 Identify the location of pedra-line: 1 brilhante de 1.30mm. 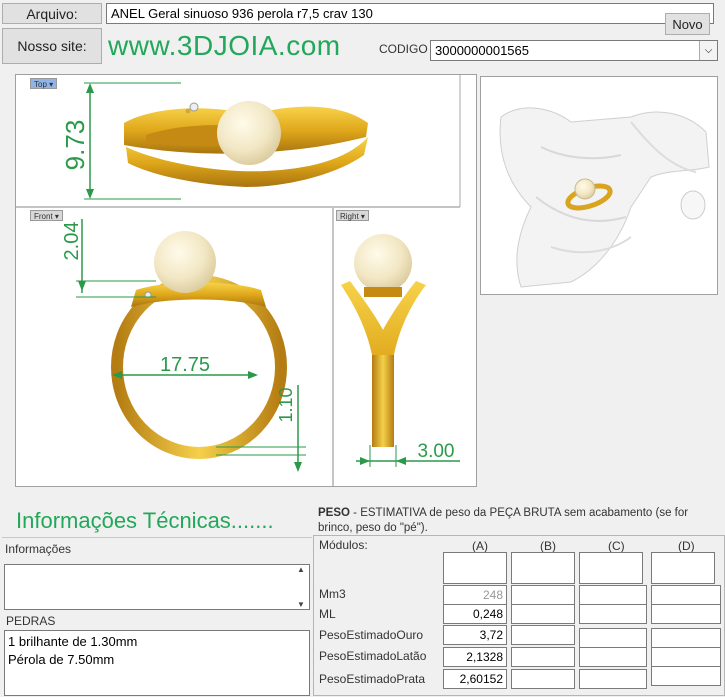
(73, 641).